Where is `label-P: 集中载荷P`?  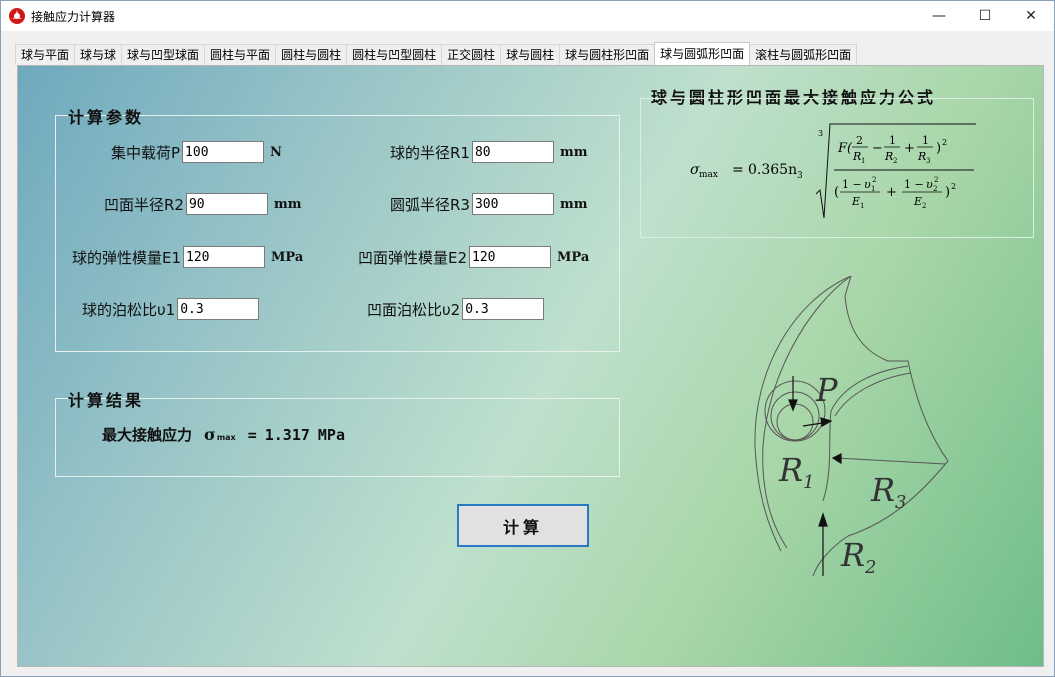
label-P: 集中载荷P is located at coordinates (146, 152).